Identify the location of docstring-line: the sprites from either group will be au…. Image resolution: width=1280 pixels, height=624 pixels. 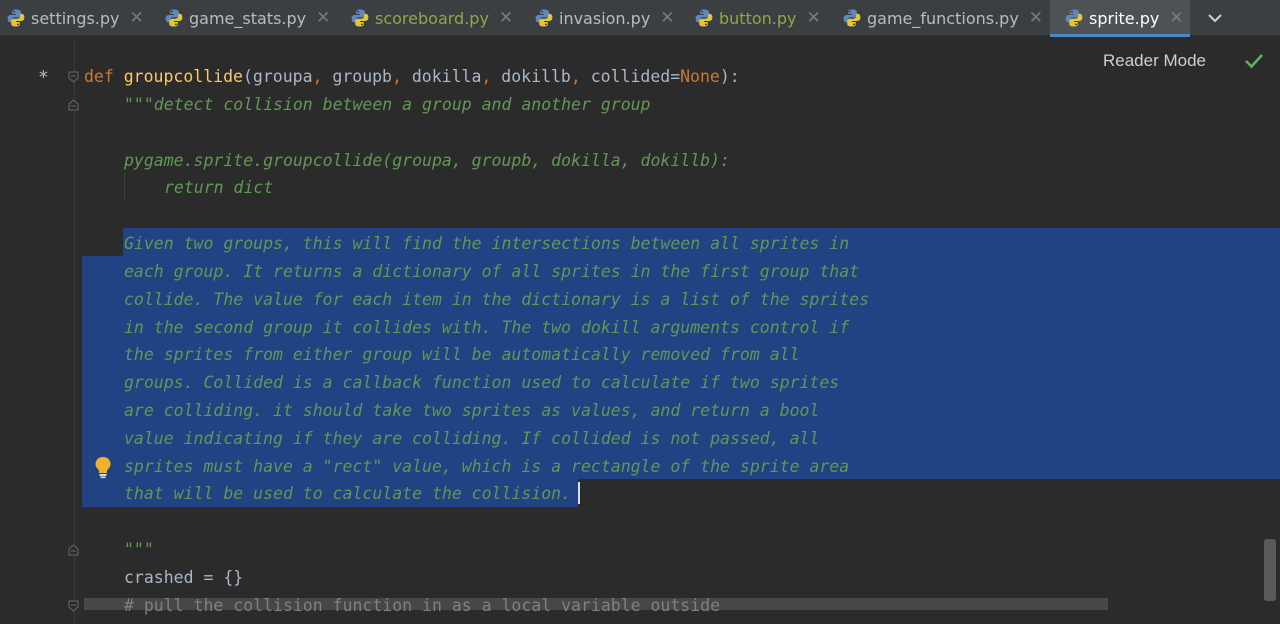
(462, 354).